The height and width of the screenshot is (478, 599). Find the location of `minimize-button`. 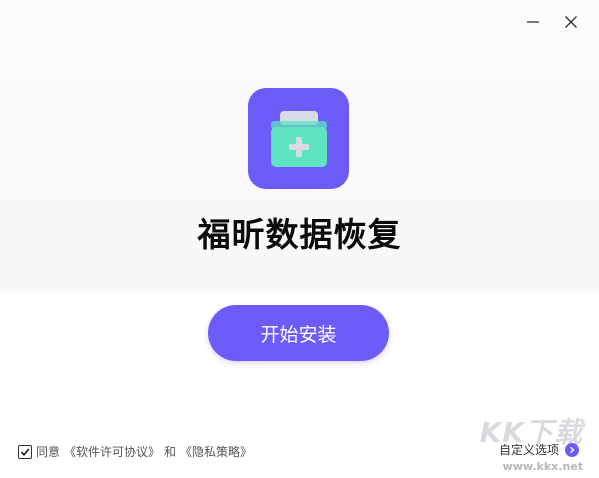

minimize-button is located at coordinates (533, 22).